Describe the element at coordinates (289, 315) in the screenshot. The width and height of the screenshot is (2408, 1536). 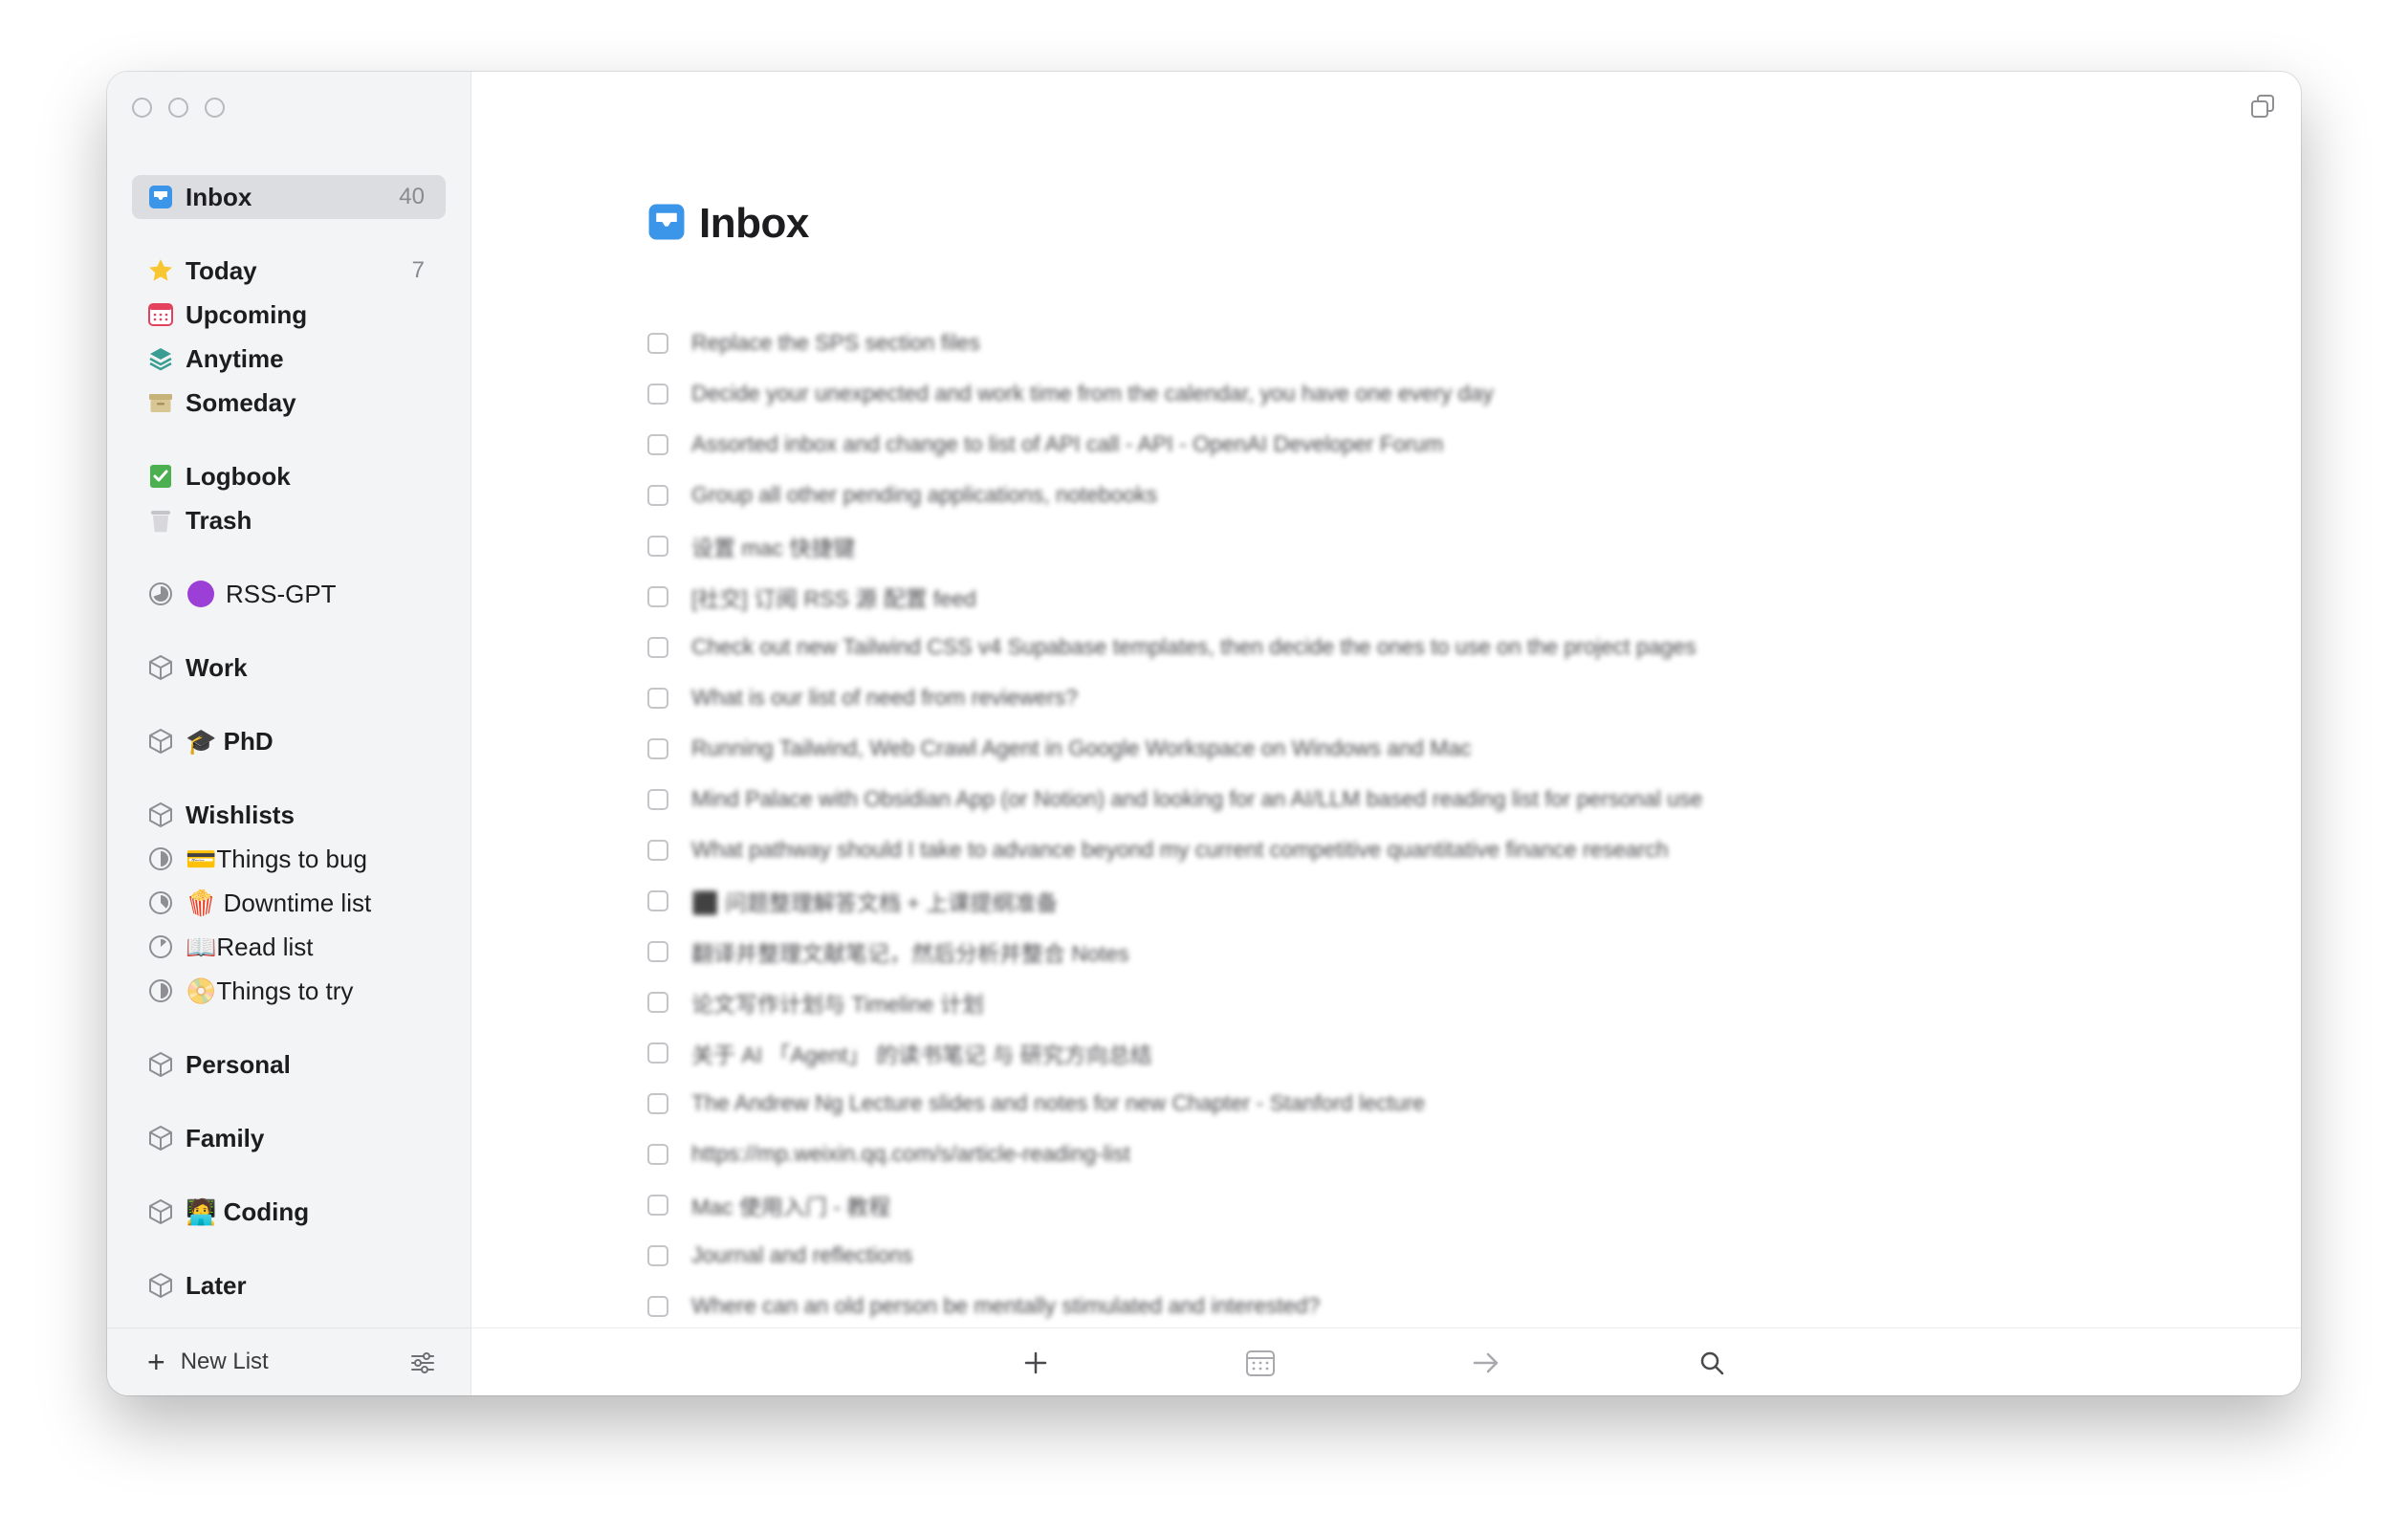
I see `sidebar-item-upcoming: Upcoming` at that location.